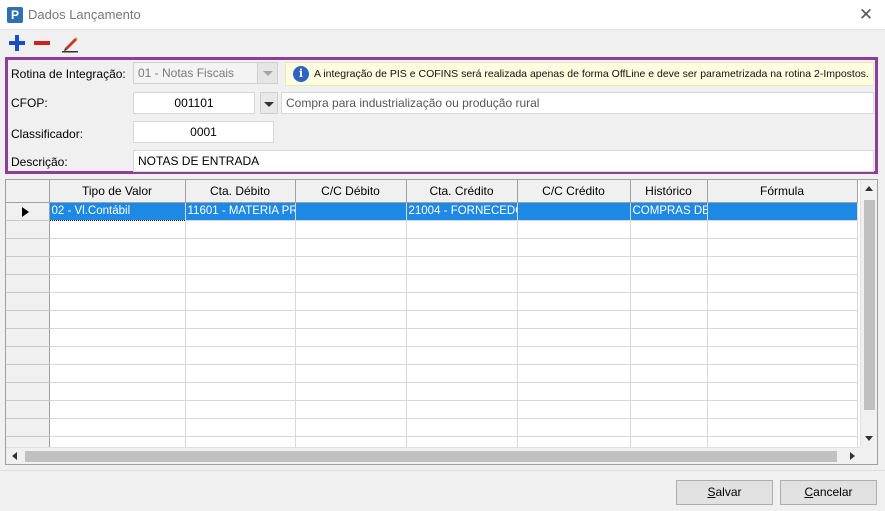 The image size is (885, 511). I want to click on table-cell: 02 - Vl.Contábil, so click(117, 211).